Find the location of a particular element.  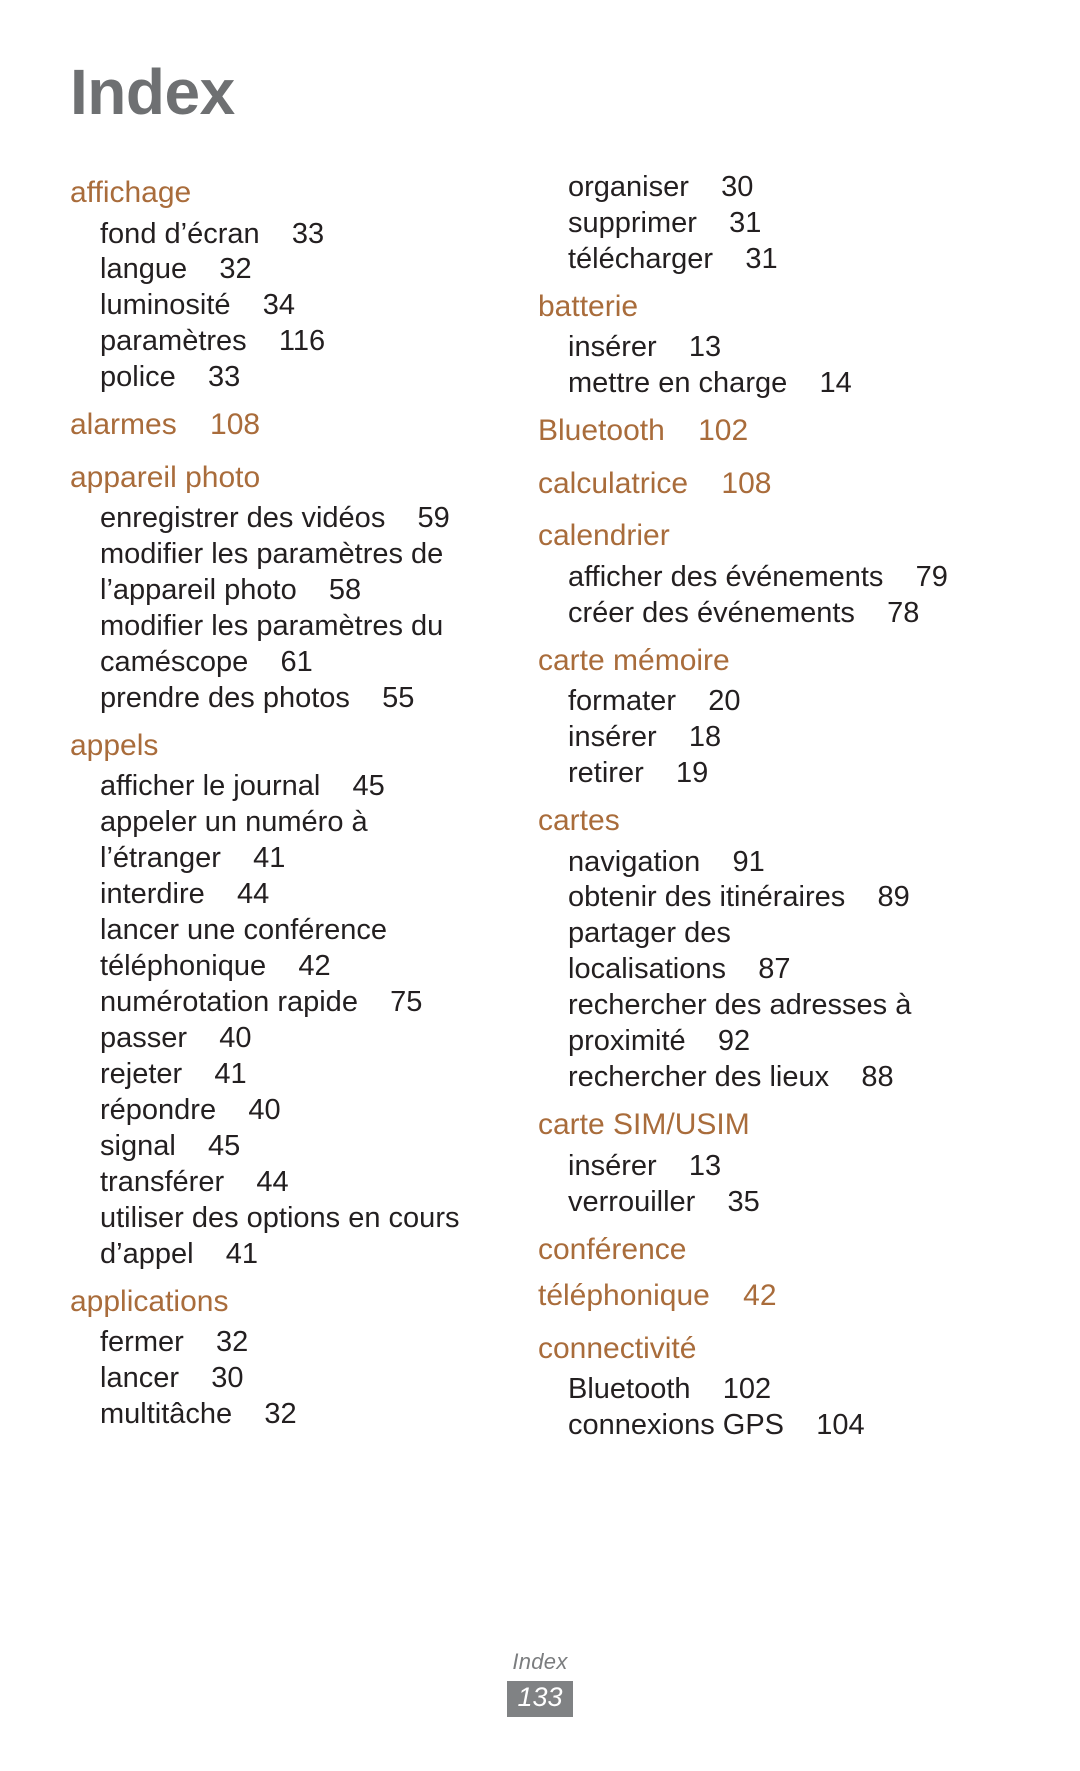

index-group: alarmes 108 is located at coordinates (290, 425).